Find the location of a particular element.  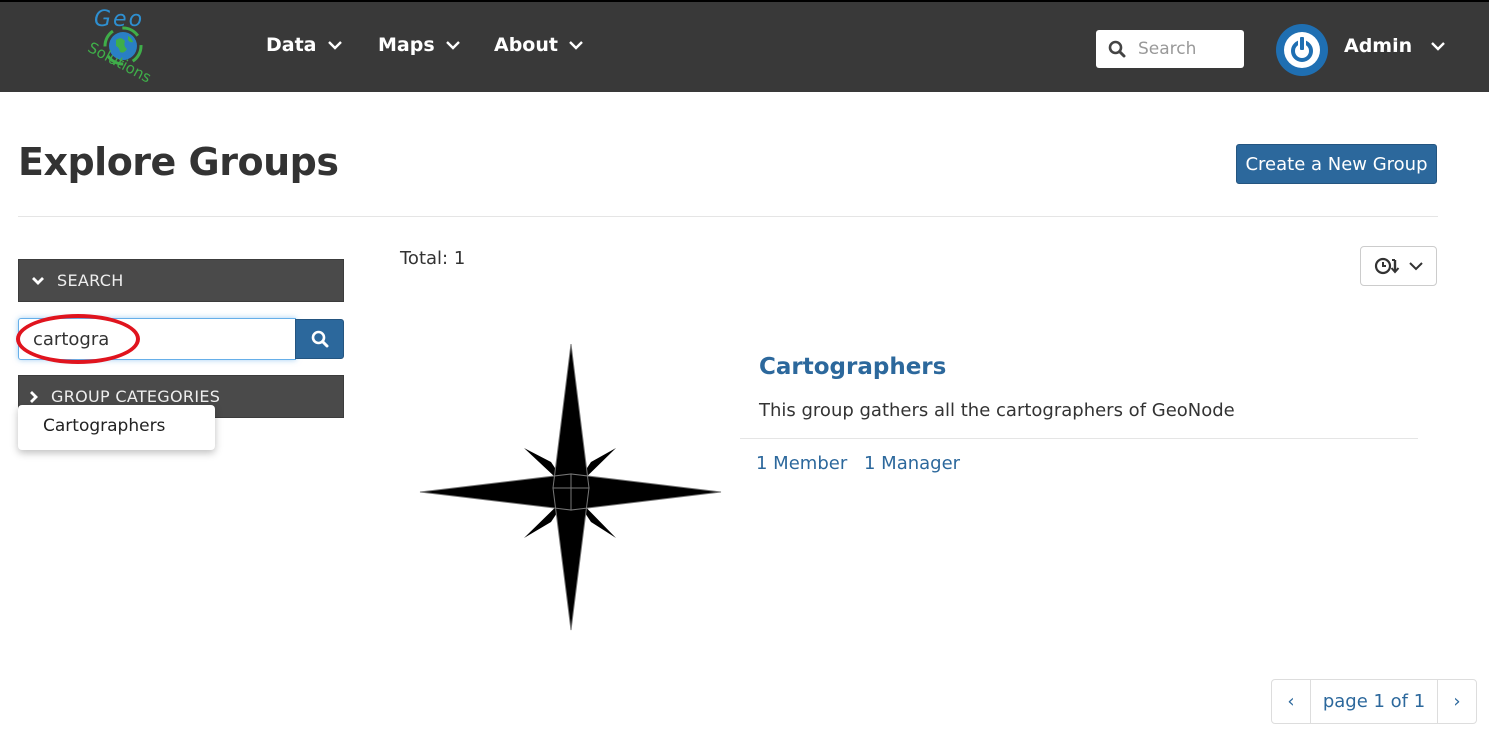

autocomplete-suggestion: Cartographers is located at coordinates (116, 427).